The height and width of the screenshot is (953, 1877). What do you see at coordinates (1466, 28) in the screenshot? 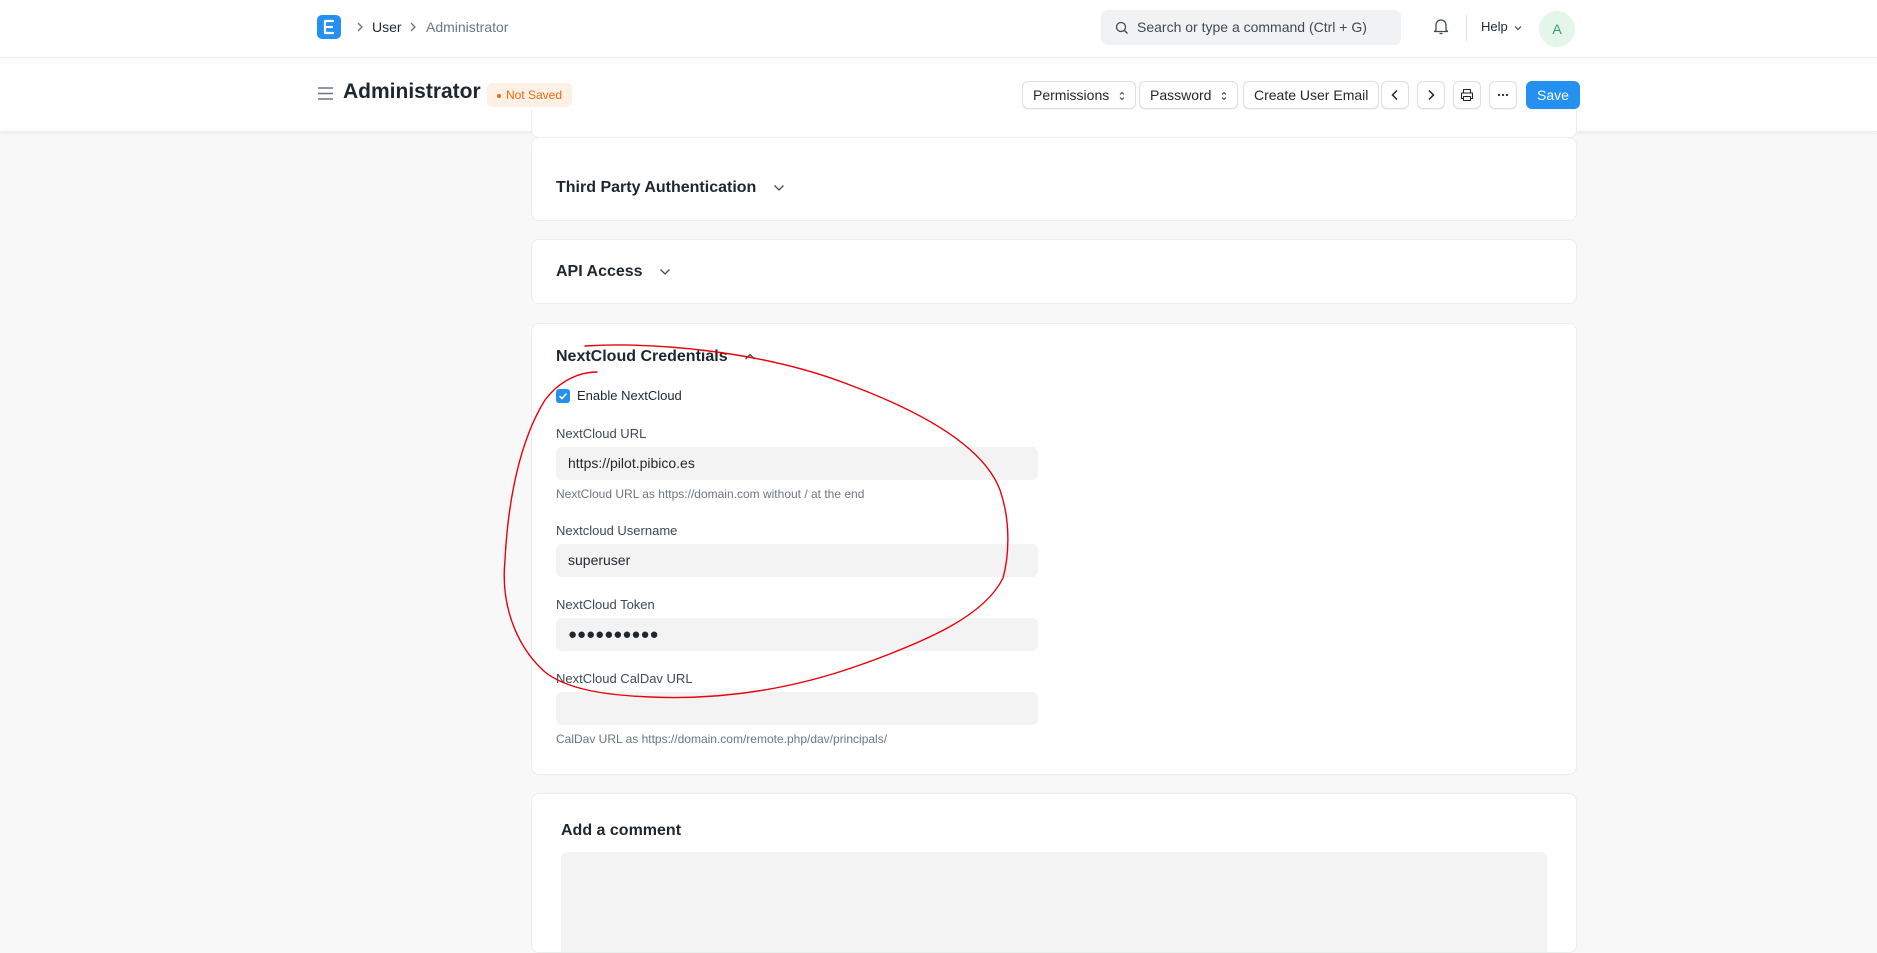
I see `navbar-divider` at bounding box center [1466, 28].